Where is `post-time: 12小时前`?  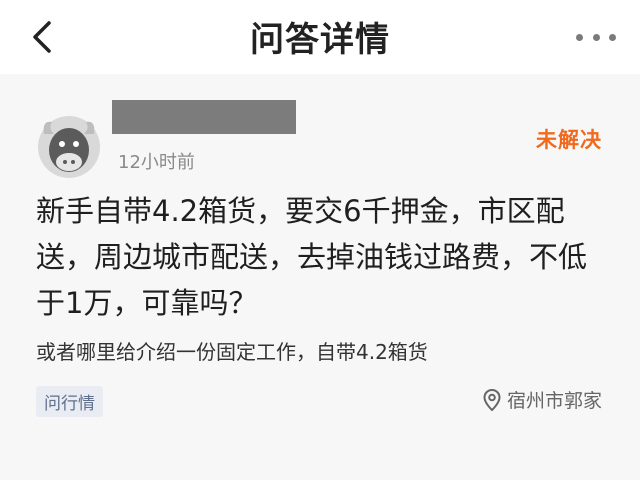
post-time: 12小时前 is located at coordinates (156, 162).